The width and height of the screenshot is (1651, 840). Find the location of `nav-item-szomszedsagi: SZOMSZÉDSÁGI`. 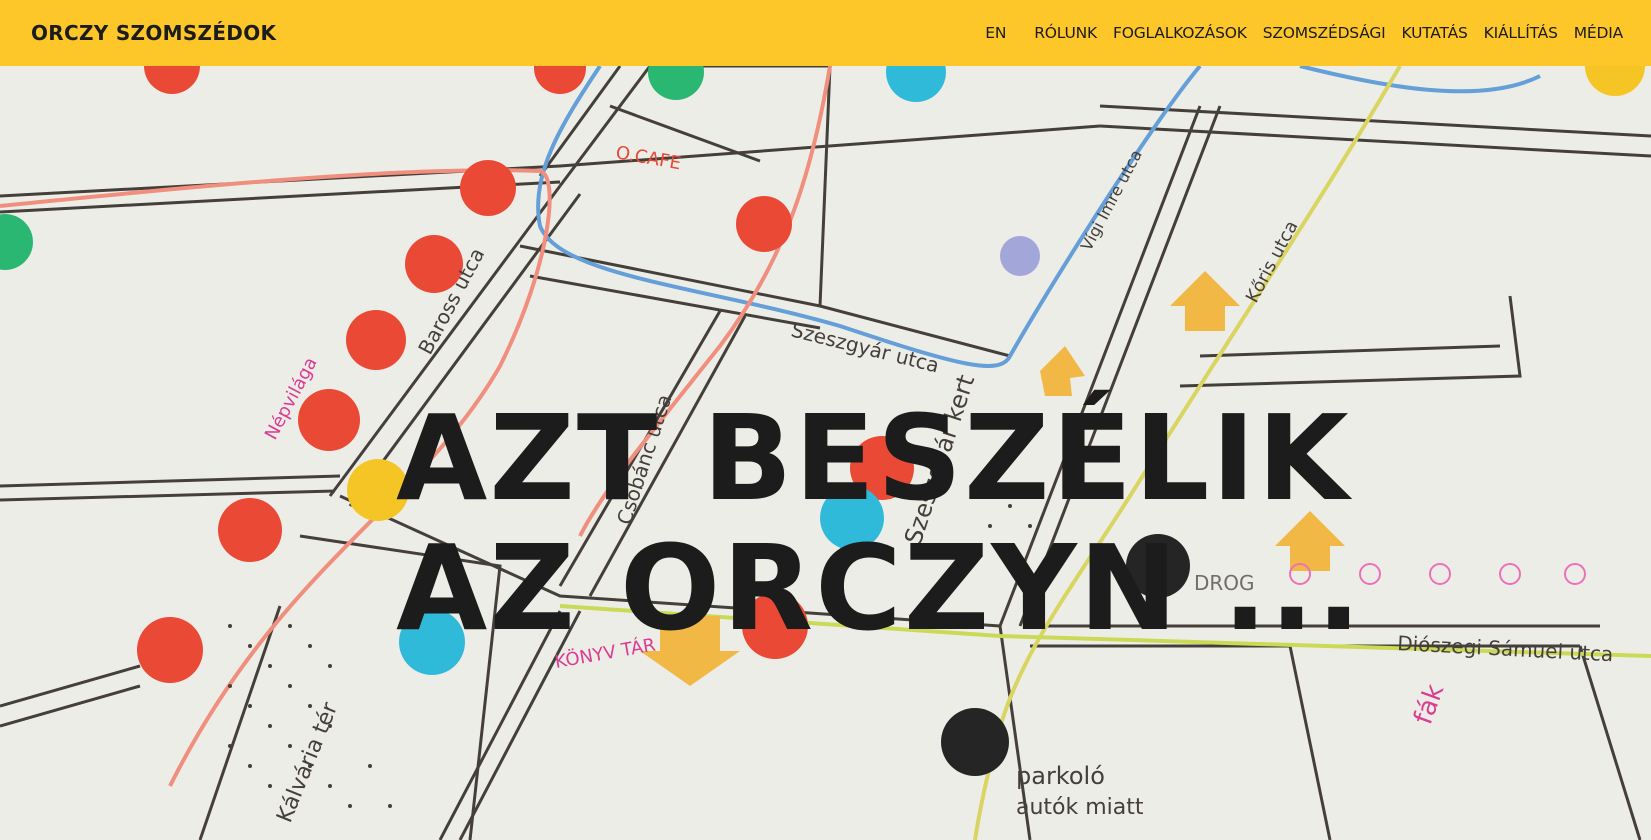

nav-item-szomszedsagi: SZOMSZÉDSÁGI is located at coordinates (1324, 33).